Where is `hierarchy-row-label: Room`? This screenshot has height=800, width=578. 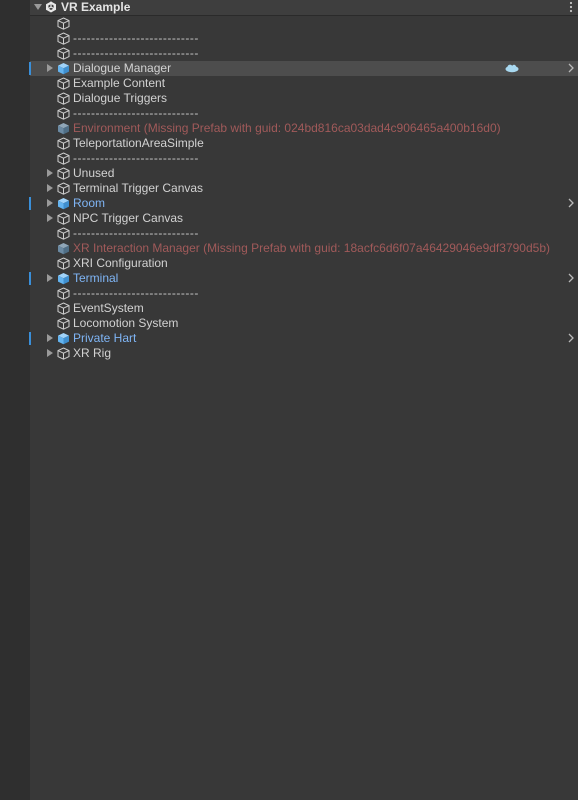
hierarchy-row-label: Room is located at coordinates (89, 203).